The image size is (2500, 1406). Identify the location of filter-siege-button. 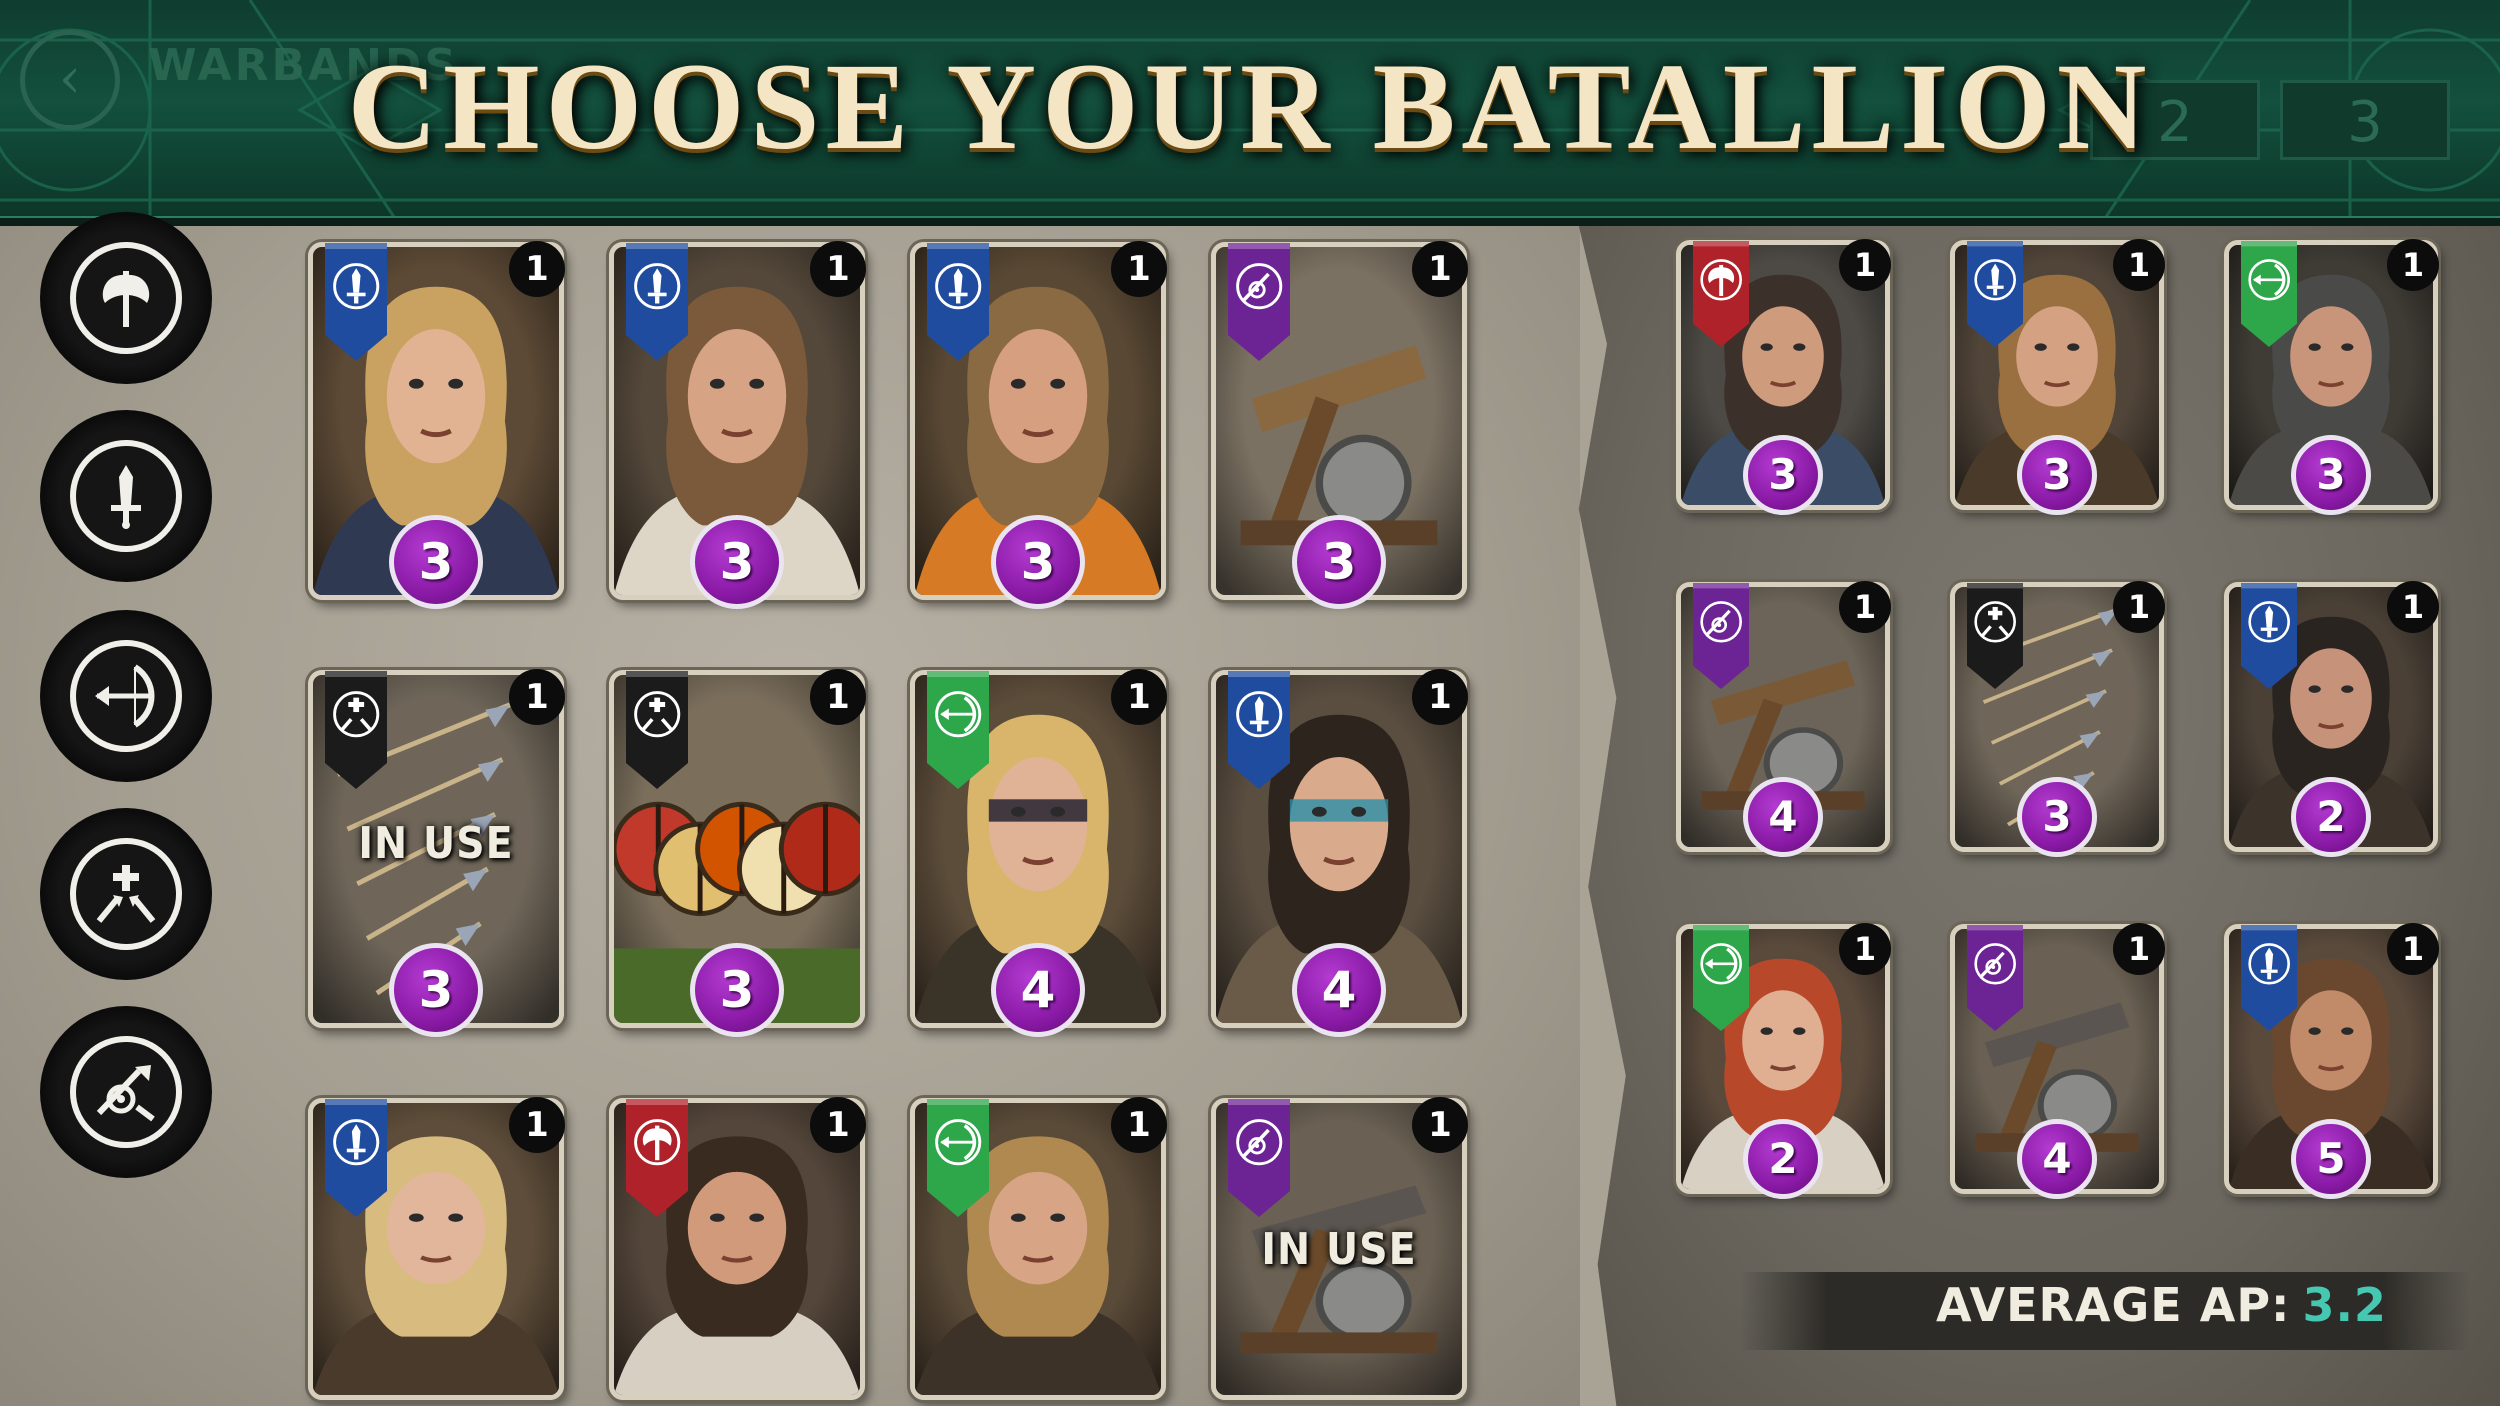
(126, 1092).